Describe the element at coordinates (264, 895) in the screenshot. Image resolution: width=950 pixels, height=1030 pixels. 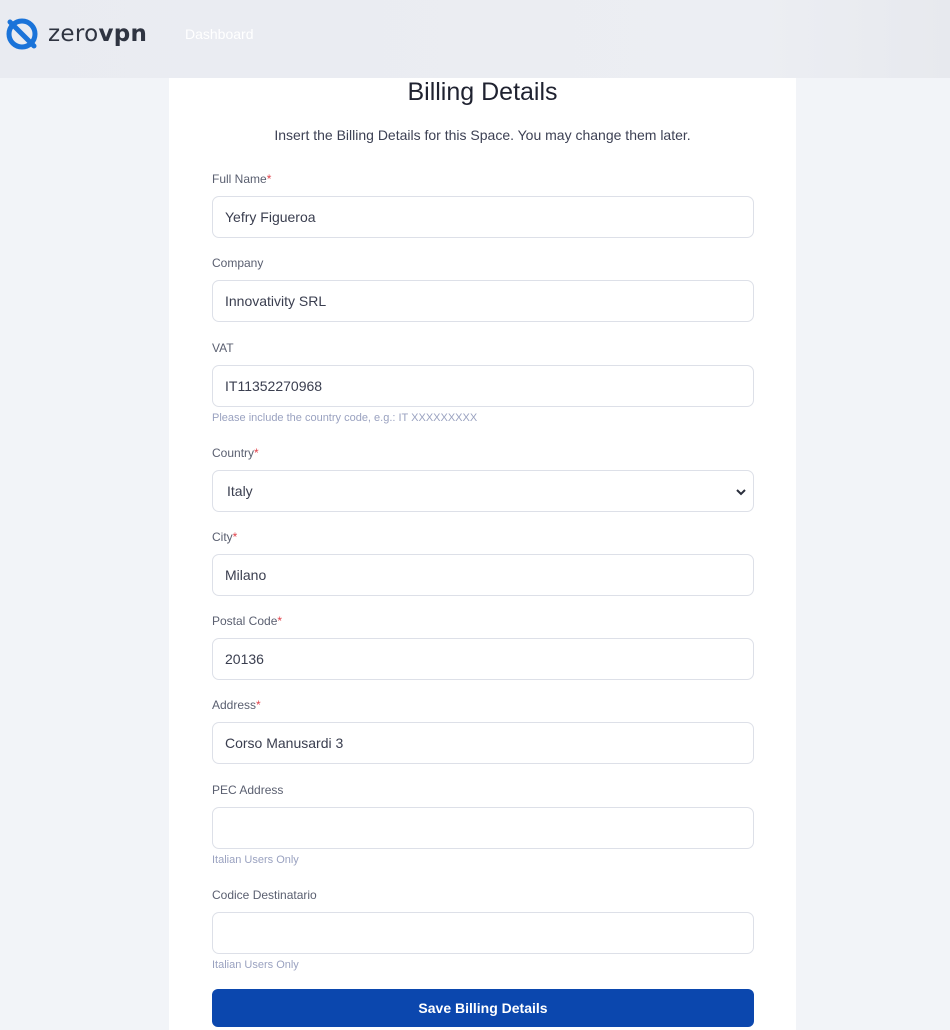
I see `codice-destinatario-label: Codice Destinatario` at that location.